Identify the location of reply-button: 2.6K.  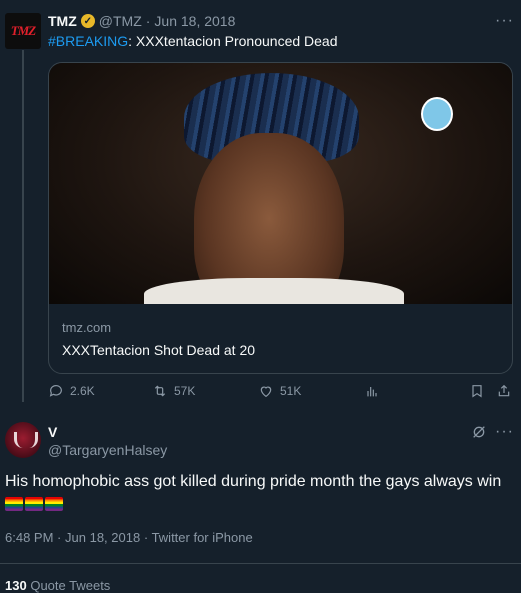
(71, 391).